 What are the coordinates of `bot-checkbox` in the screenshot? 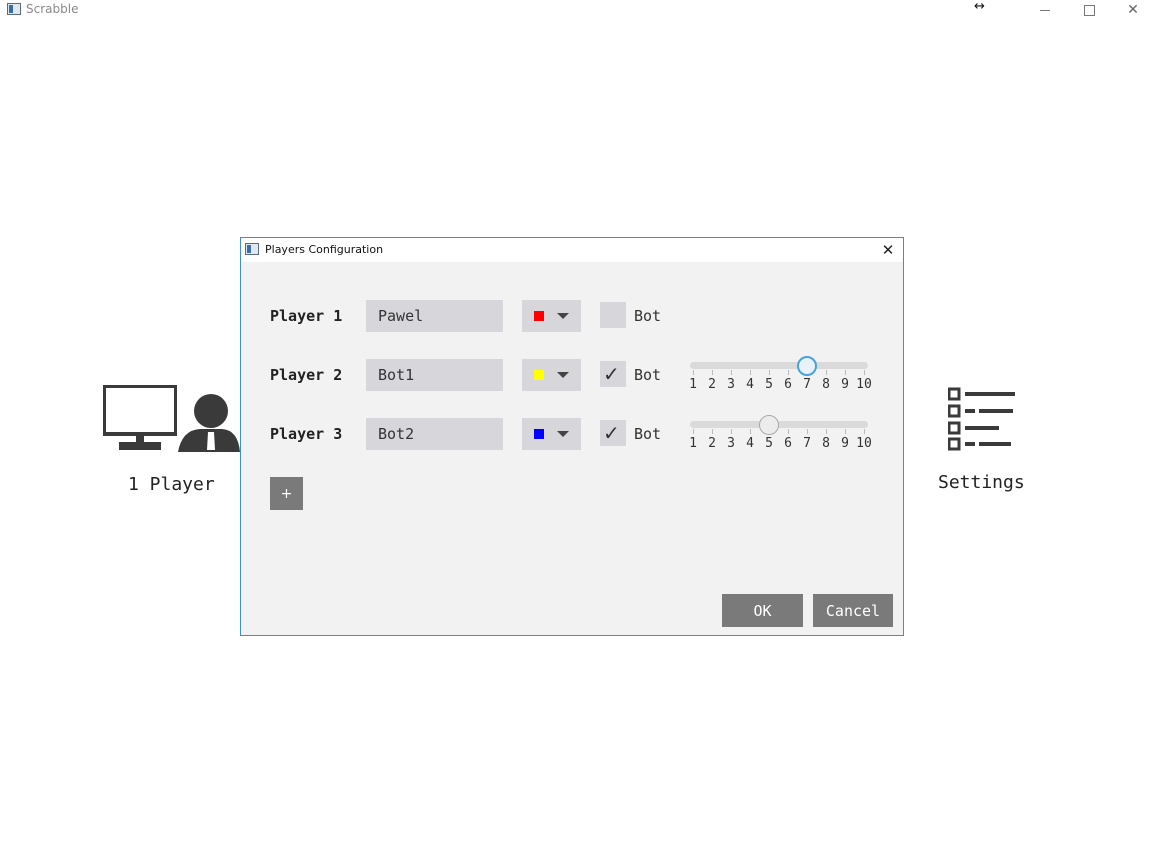 It's located at (613, 315).